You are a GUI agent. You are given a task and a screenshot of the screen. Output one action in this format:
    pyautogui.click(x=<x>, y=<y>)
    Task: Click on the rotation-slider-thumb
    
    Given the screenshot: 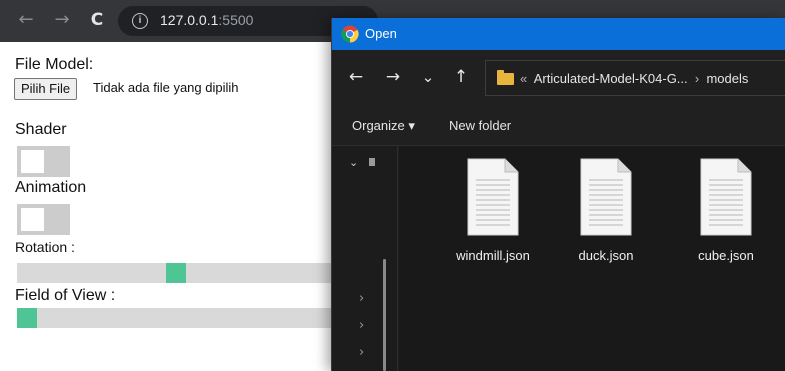 What is the action you would take?
    pyautogui.click(x=176, y=273)
    